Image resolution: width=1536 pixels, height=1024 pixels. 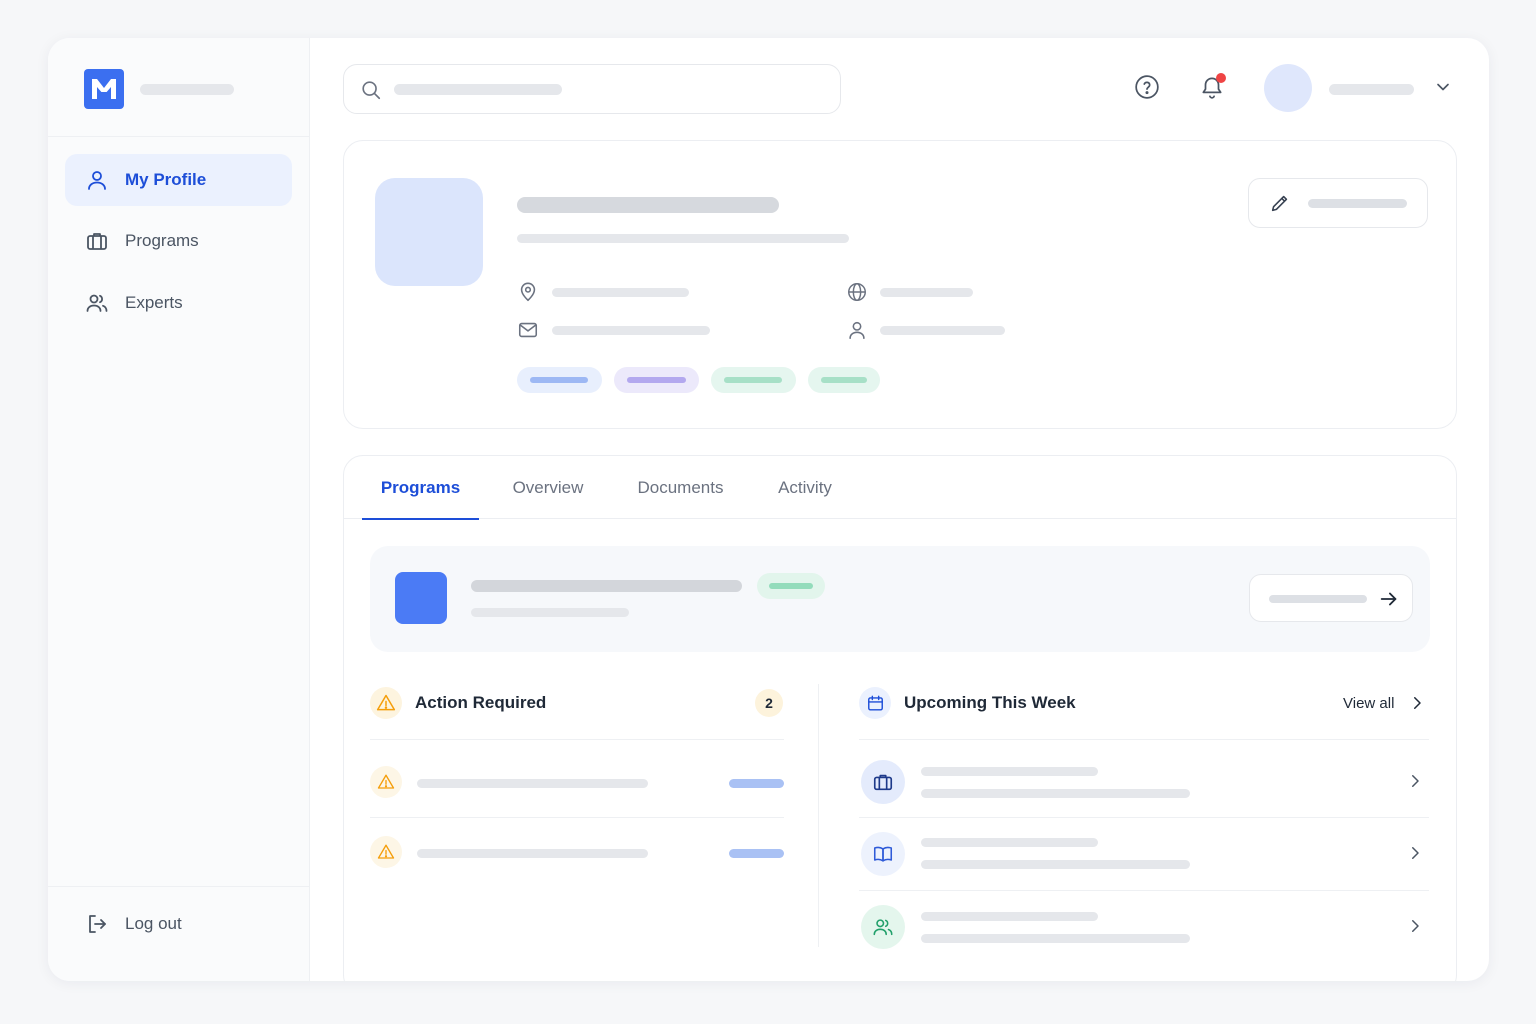 I want to click on tab-activity: Activity, so click(x=805, y=487).